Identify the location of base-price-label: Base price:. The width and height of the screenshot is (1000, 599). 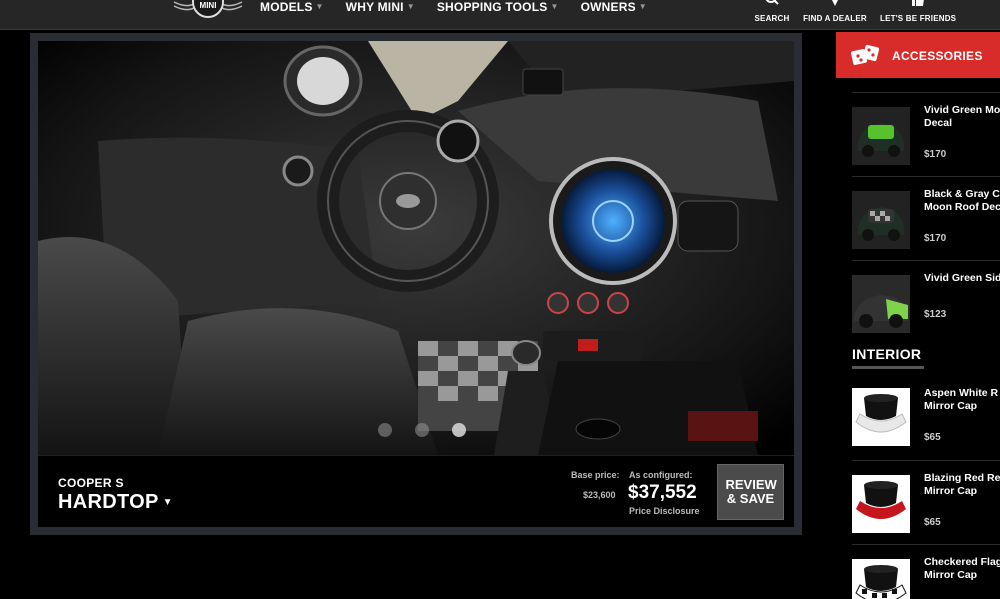
(595, 475).